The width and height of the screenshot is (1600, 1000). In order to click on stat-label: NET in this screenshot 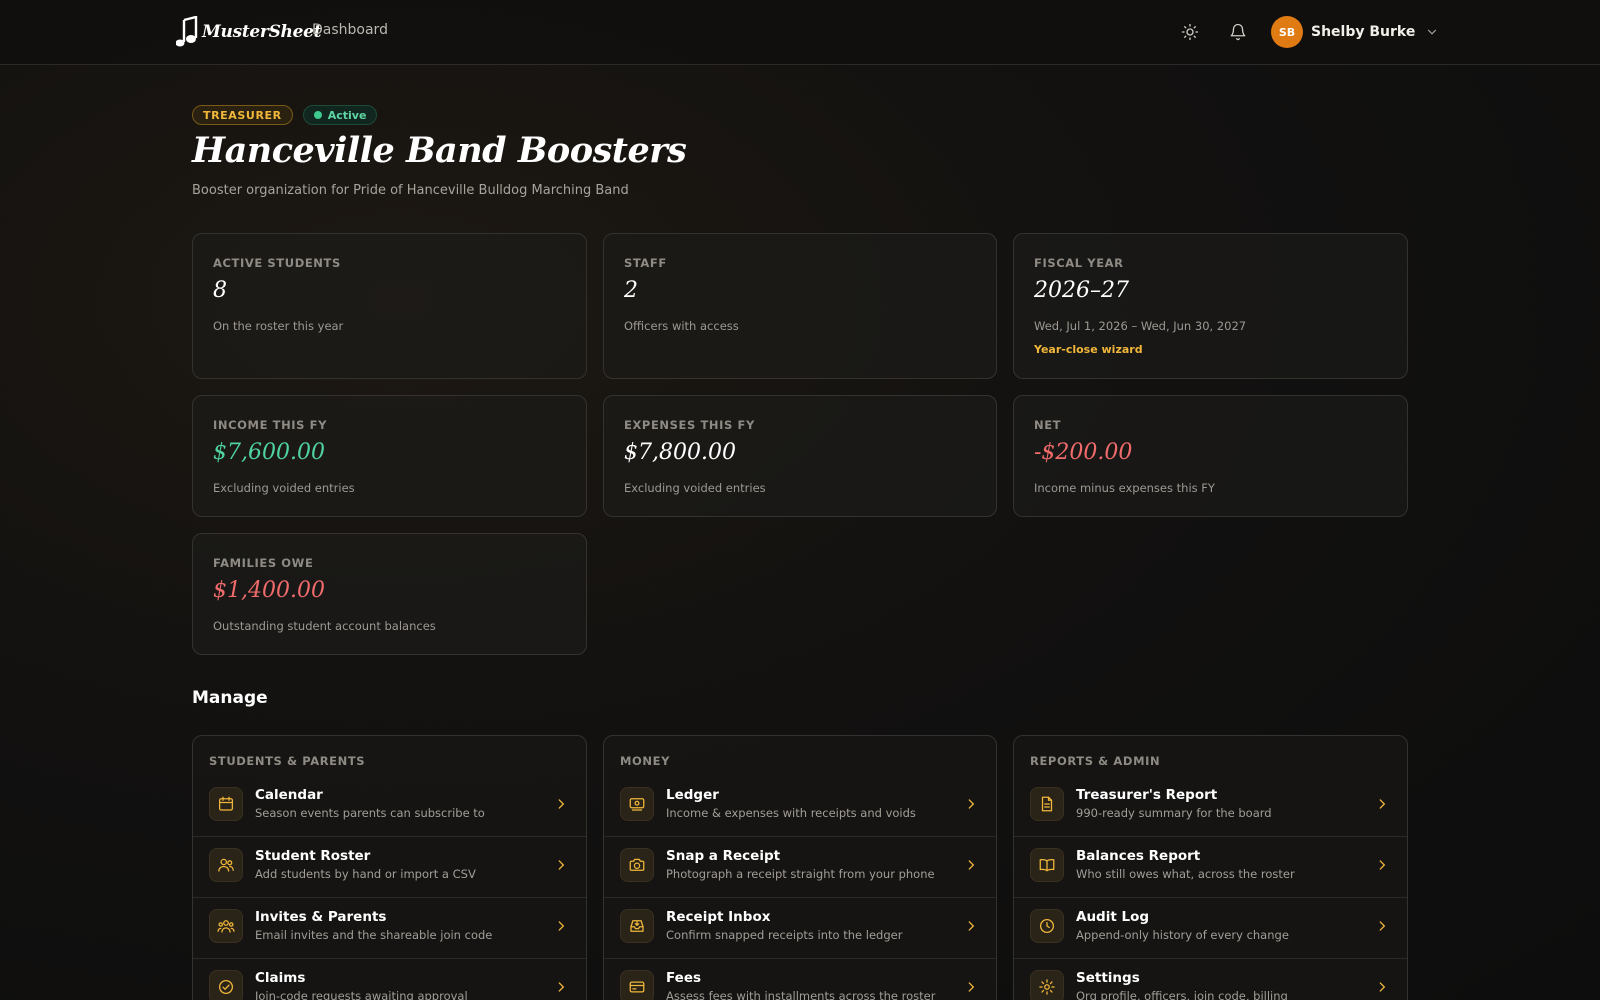, I will do `click(1048, 425)`.